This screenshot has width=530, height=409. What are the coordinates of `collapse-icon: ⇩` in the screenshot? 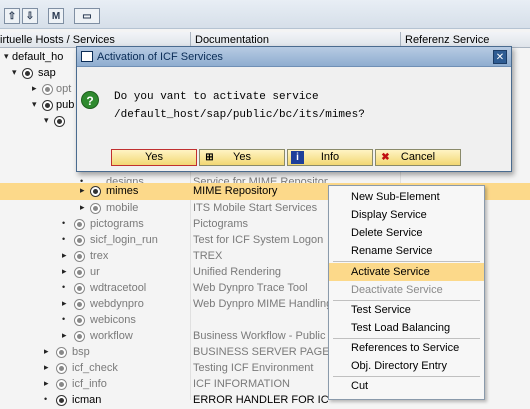 It's located at (30, 16).